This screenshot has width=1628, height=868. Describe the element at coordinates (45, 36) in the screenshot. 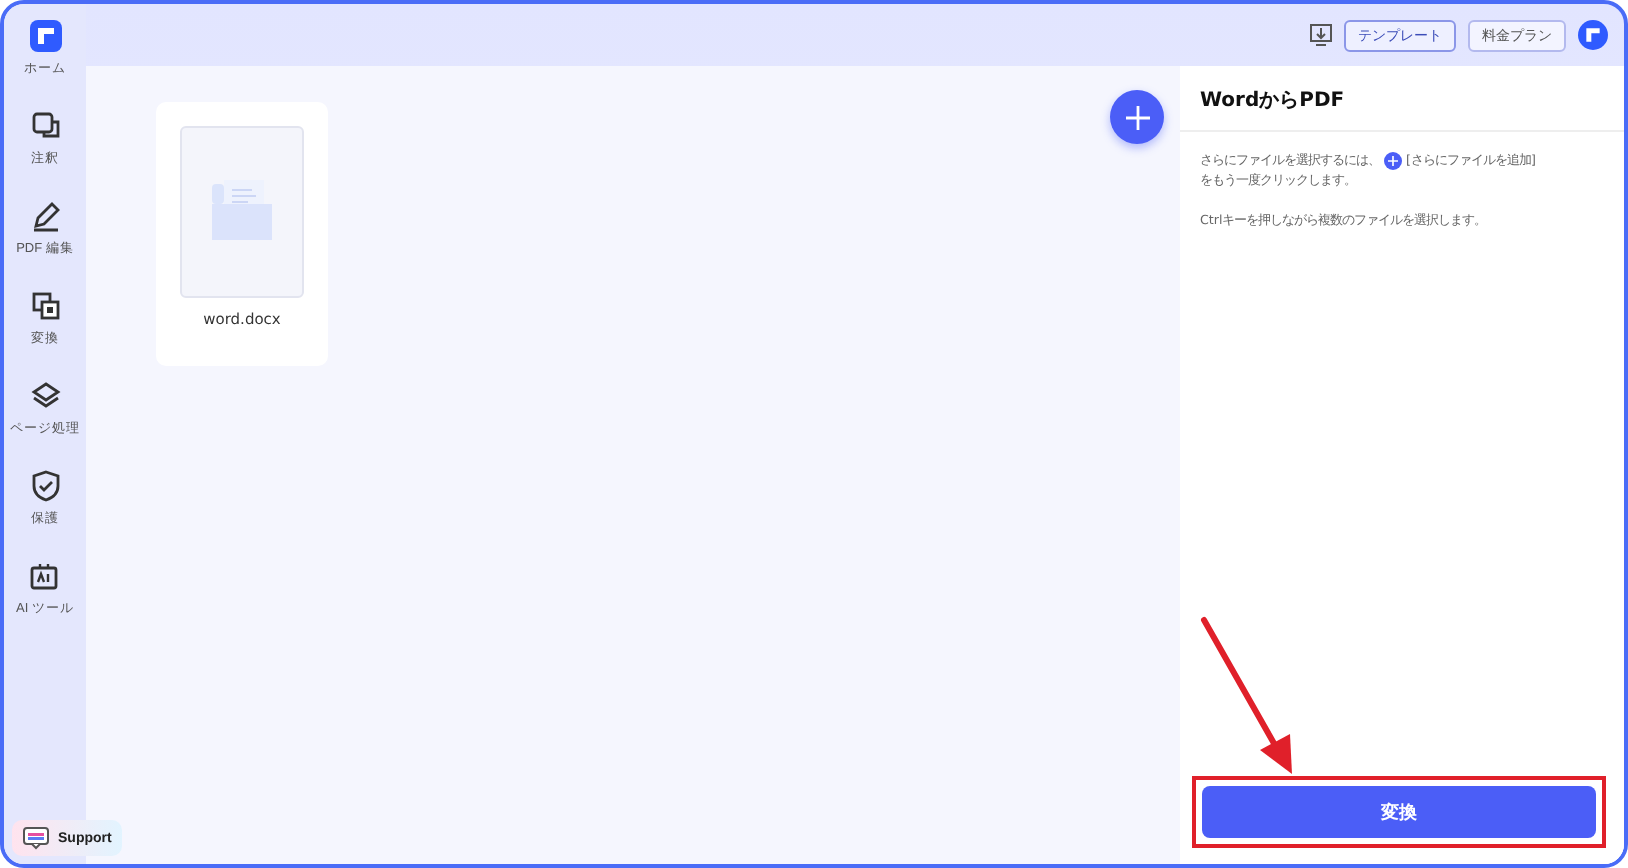

I see `logo-icon` at that location.